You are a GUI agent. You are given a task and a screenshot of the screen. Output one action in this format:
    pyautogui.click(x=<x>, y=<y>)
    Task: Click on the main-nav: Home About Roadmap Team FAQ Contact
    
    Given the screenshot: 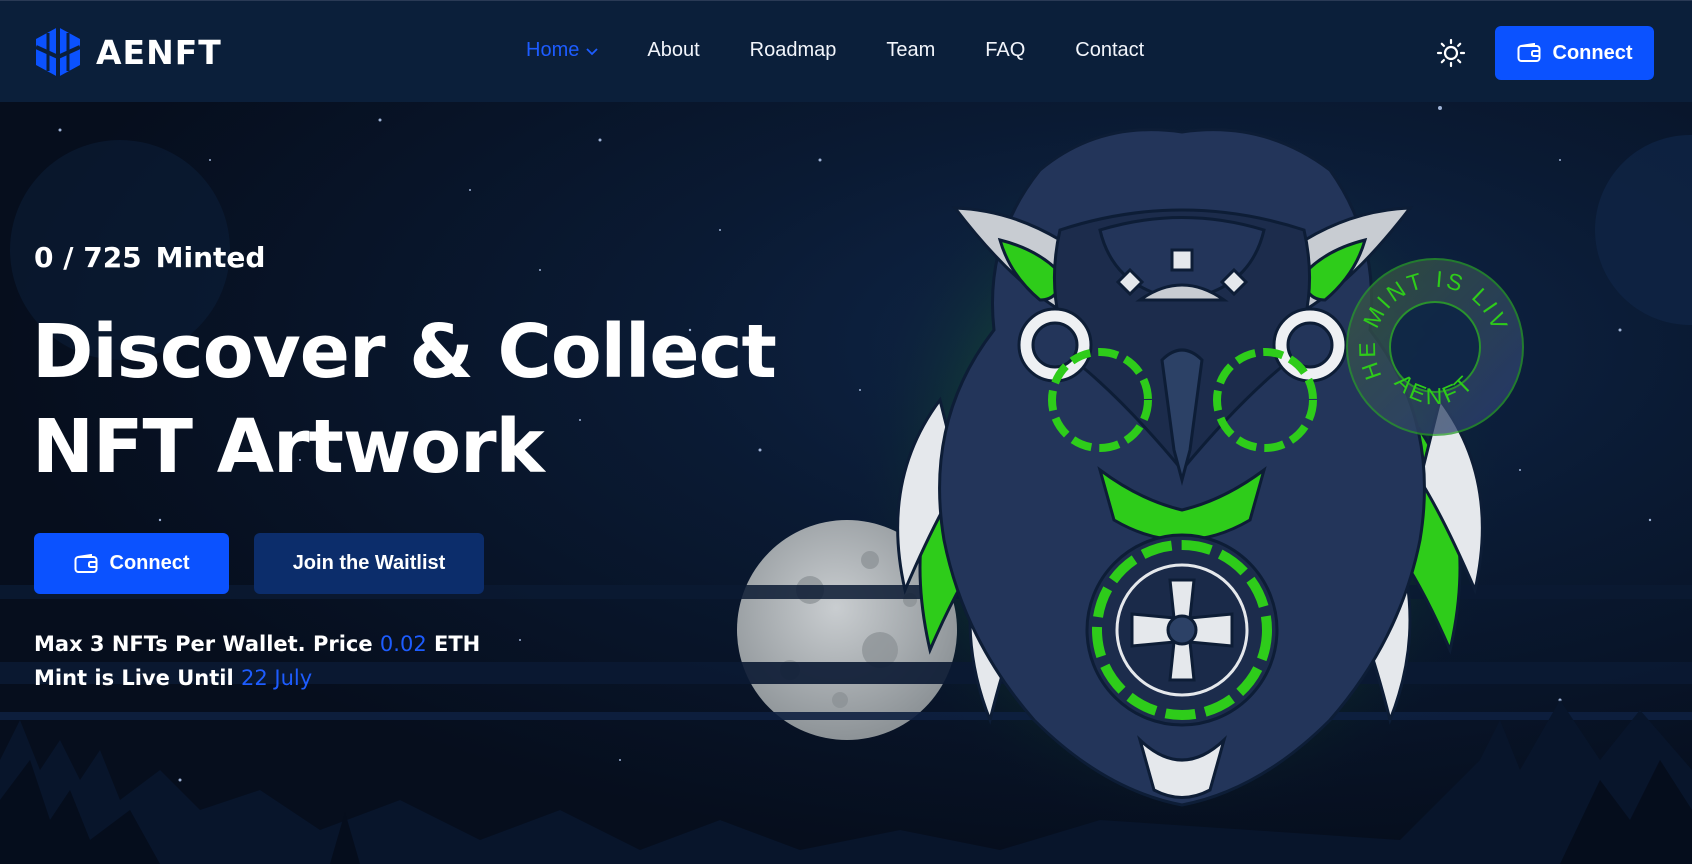 What is the action you would take?
    pyautogui.click(x=835, y=50)
    